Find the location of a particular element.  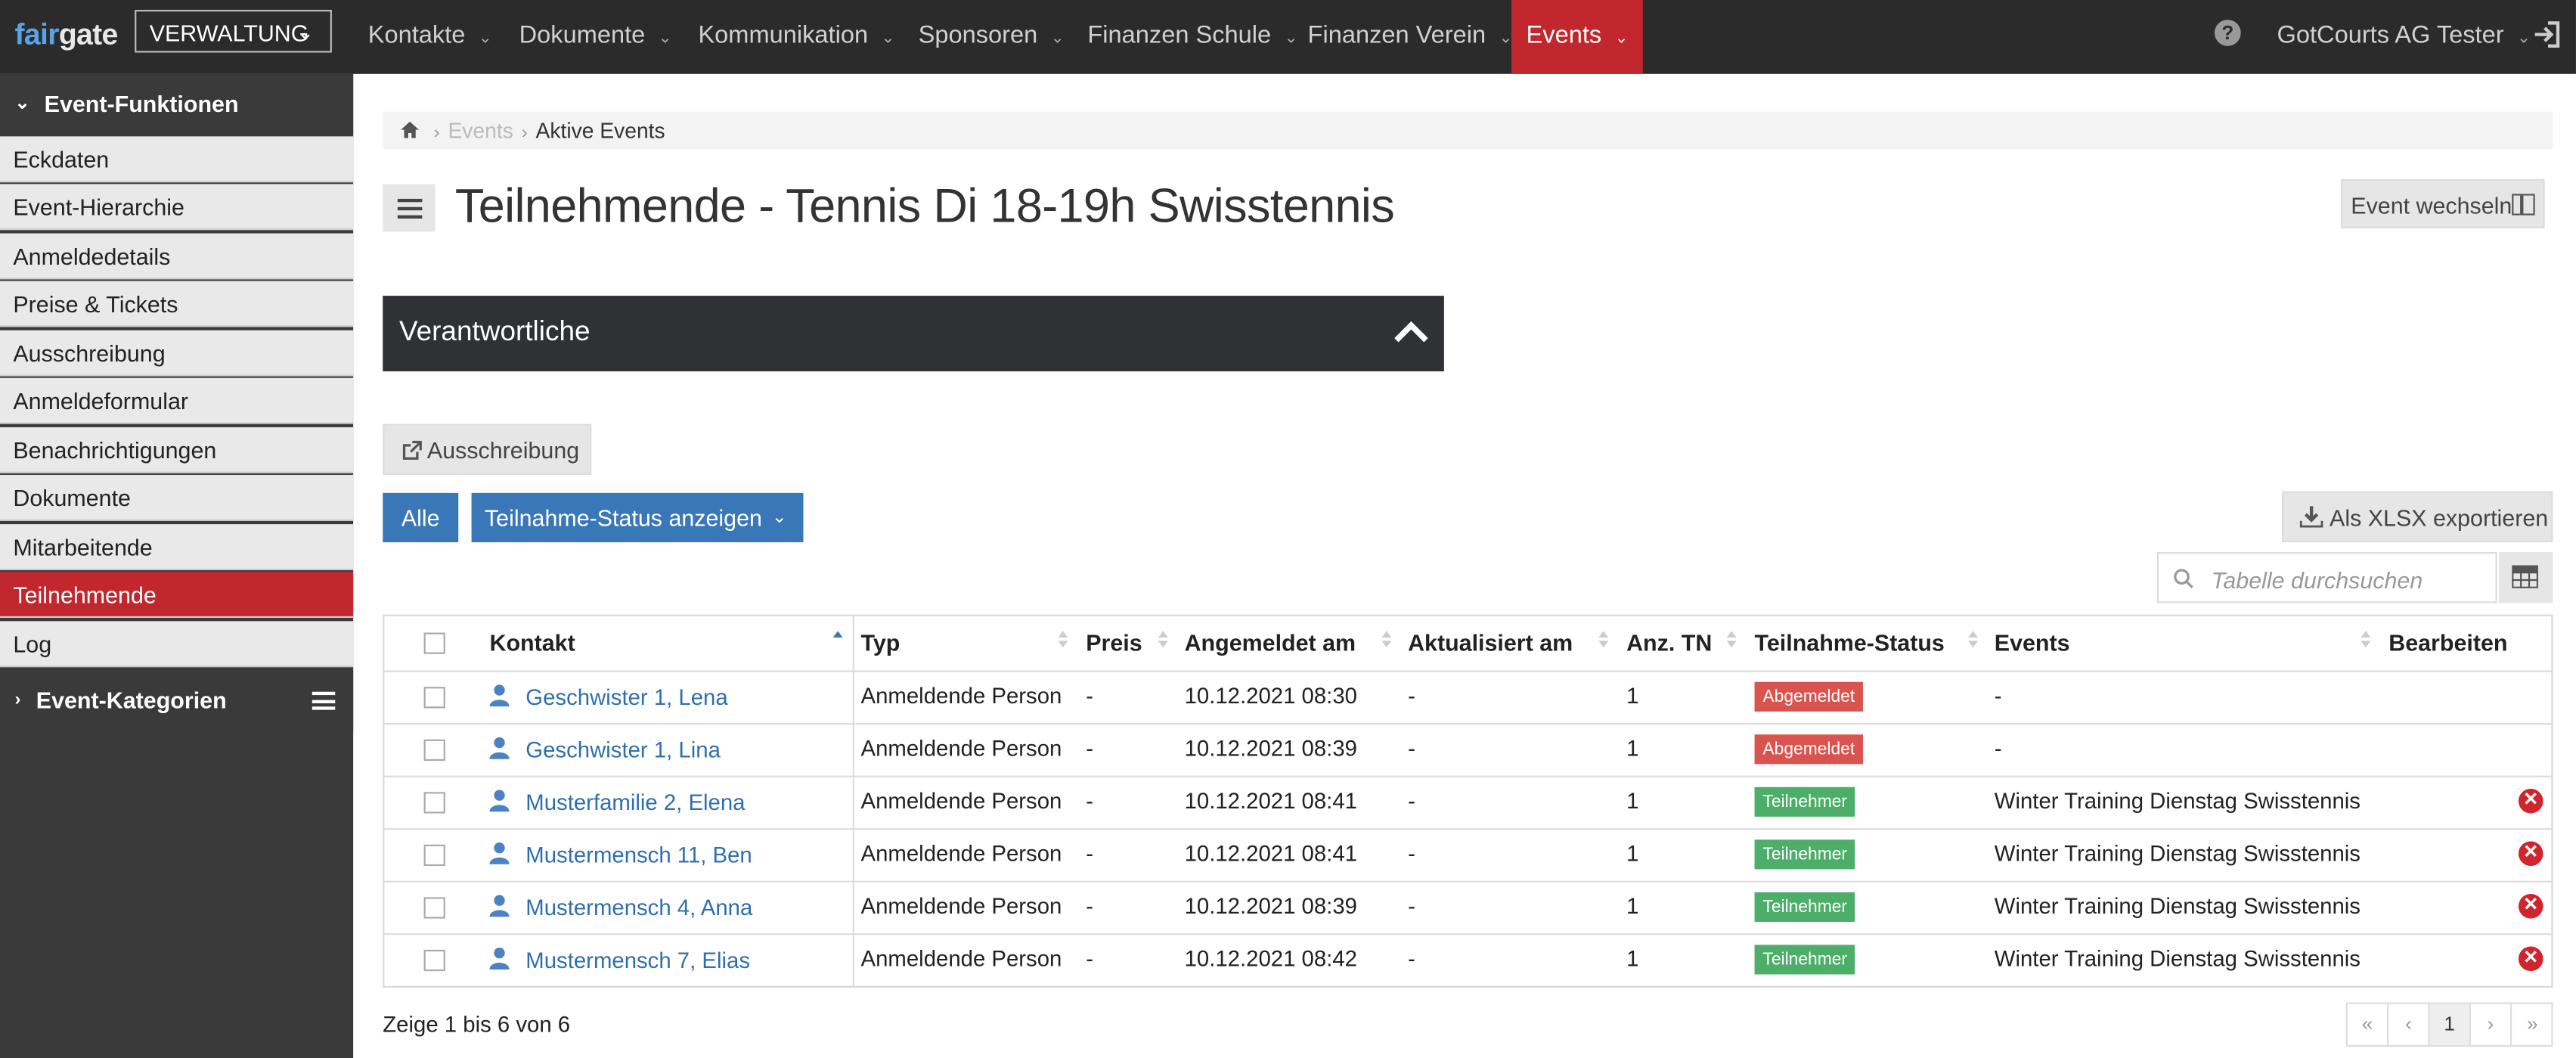

sidebar-item-benachrichtigungen: Benachrichtigungen is located at coordinates (177, 450).